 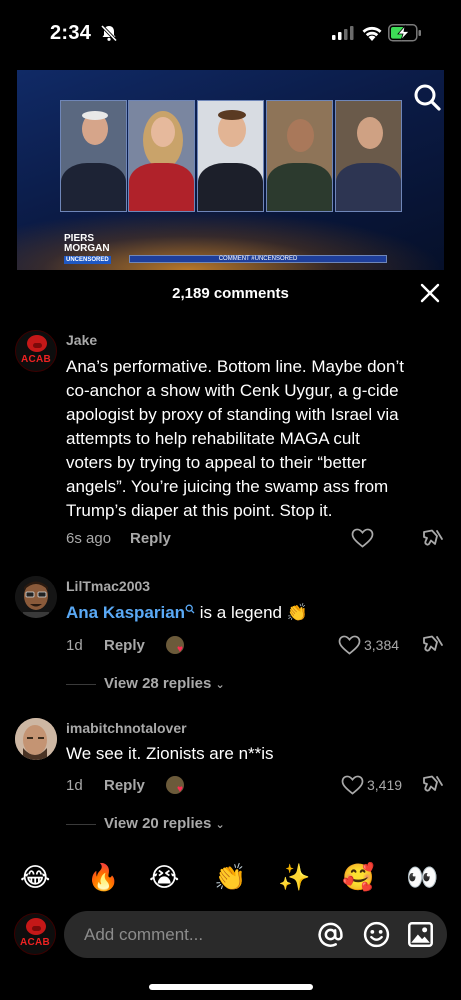 What do you see at coordinates (126, 728) in the screenshot?
I see `comment-username: imabitchnotalover` at bounding box center [126, 728].